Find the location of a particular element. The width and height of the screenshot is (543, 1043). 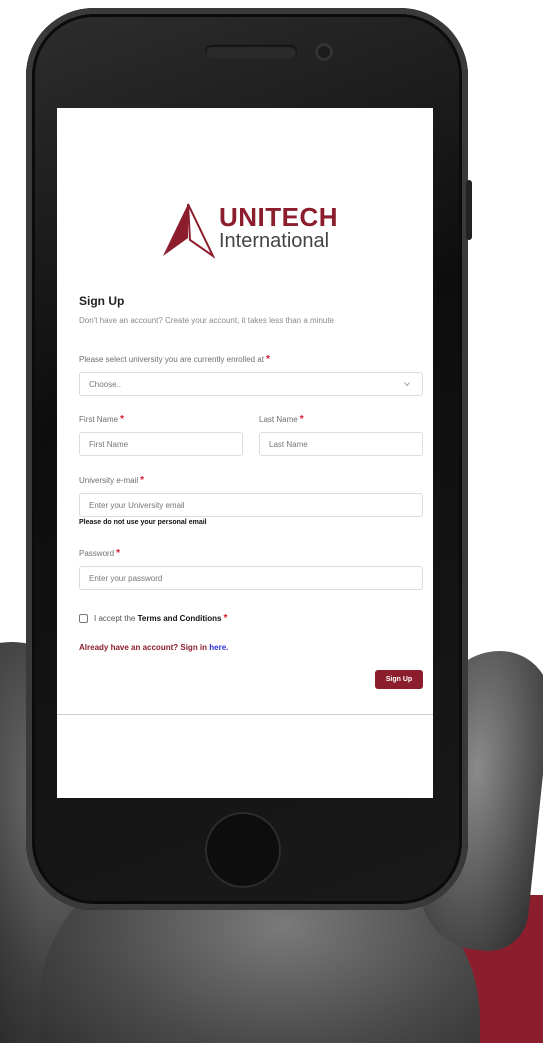

unitech-logo: UNITECH International is located at coordinates (256, 230).